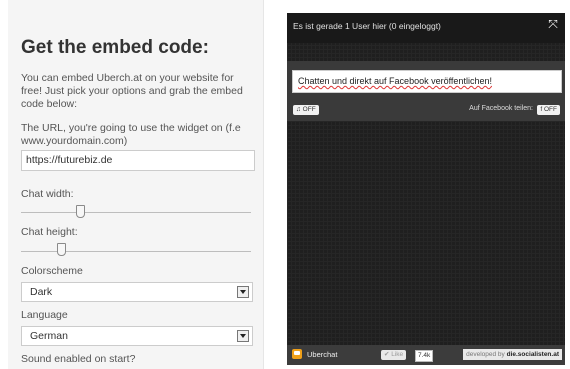 The image size is (570, 369). Describe the element at coordinates (80, 211) in the screenshot. I see `chat-width-handle` at that location.